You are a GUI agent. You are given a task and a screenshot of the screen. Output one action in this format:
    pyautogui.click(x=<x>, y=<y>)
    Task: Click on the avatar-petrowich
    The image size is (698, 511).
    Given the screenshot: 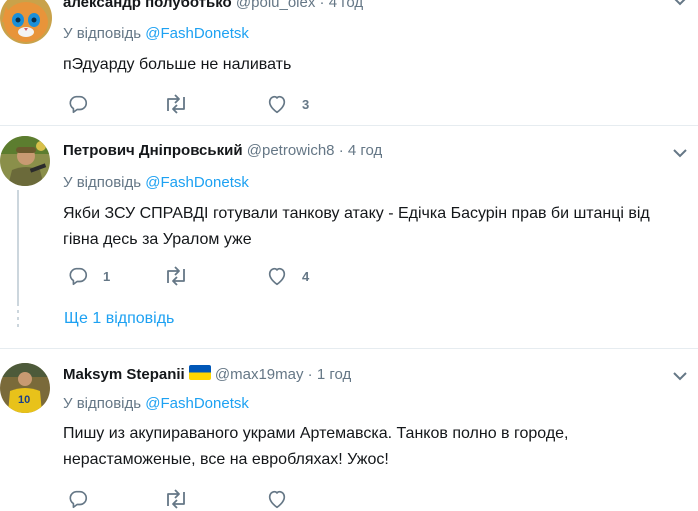 What is the action you would take?
    pyautogui.click(x=25, y=161)
    